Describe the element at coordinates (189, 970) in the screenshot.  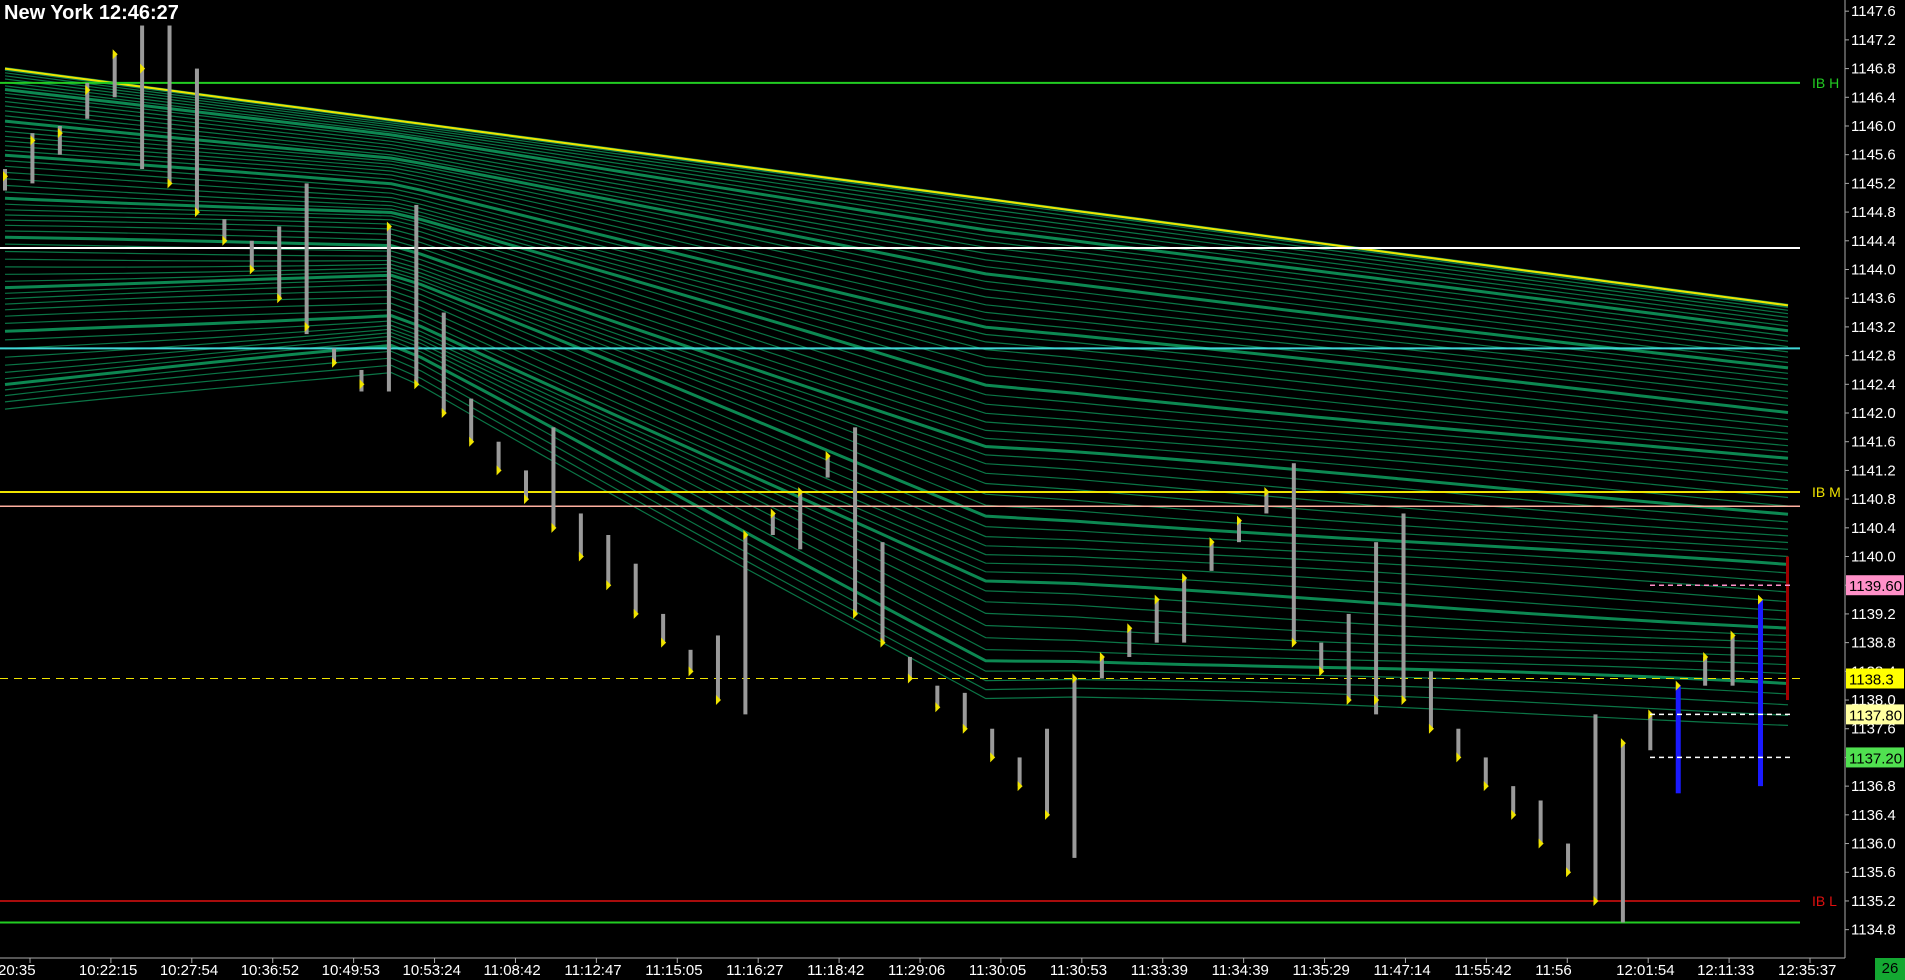
I see `x-tick-label: 10:27:54` at that location.